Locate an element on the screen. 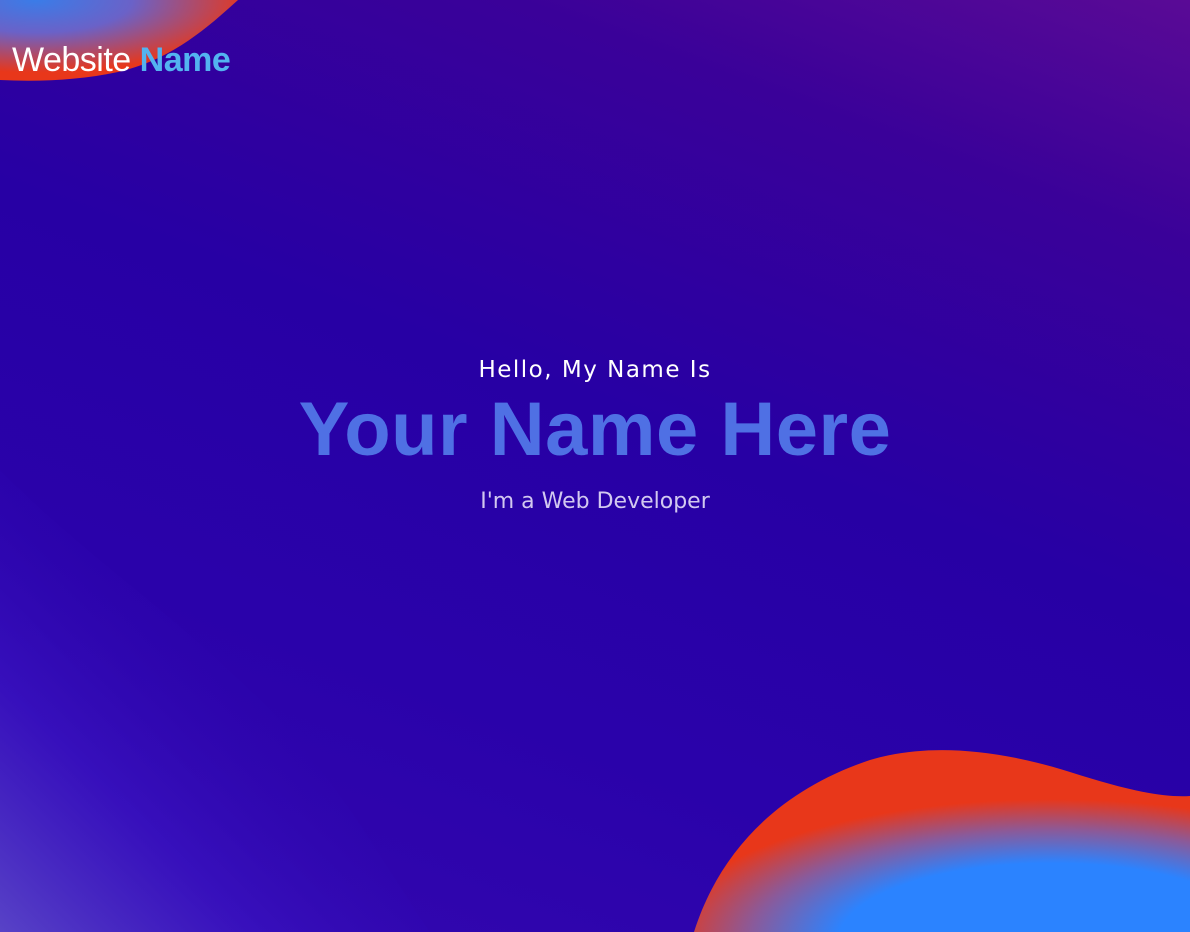 The width and height of the screenshot is (1190, 932). hero-greeting: Hello, My Name Is is located at coordinates (595, 370).